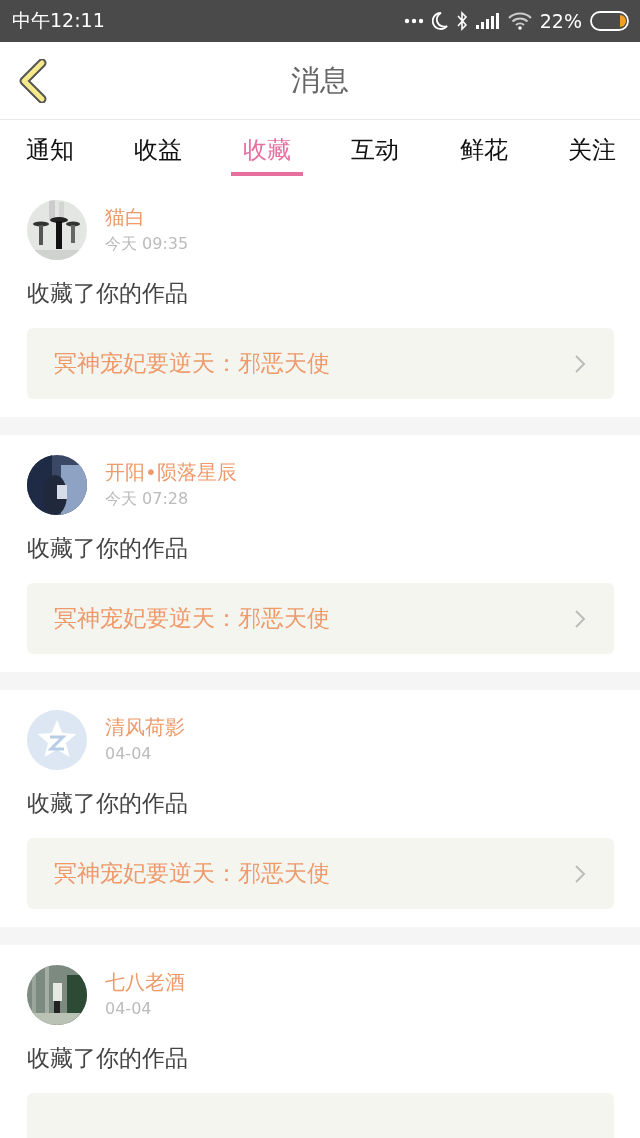 Image resolution: width=640 pixels, height=1138 pixels. I want to click on tab: 通知, so click(50, 148).